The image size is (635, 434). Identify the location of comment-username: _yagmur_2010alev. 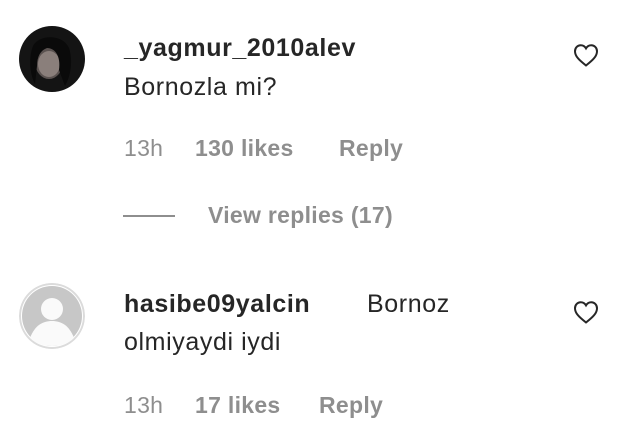
(240, 48).